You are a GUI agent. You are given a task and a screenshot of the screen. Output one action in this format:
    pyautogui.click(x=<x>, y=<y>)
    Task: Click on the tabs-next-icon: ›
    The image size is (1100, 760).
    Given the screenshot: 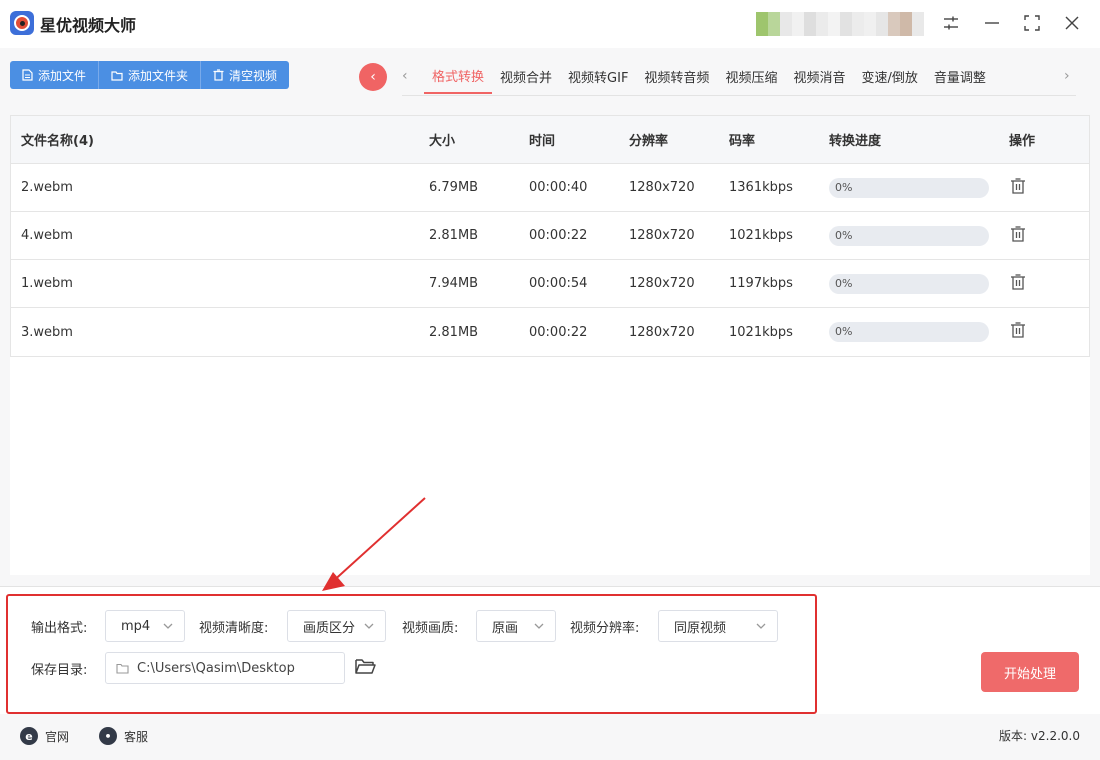 What is the action you would take?
    pyautogui.click(x=1067, y=76)
    